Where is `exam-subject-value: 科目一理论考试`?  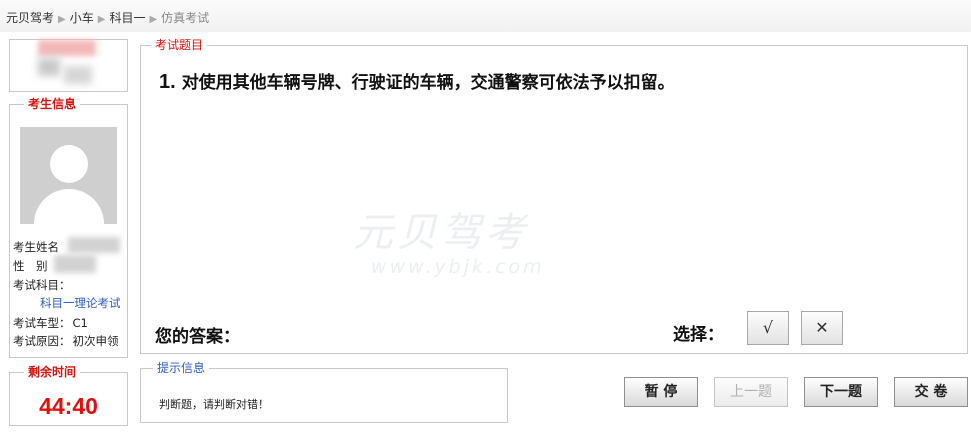 exam-subject-value: 科目一理论考试 is located at coordinates (80, 303).